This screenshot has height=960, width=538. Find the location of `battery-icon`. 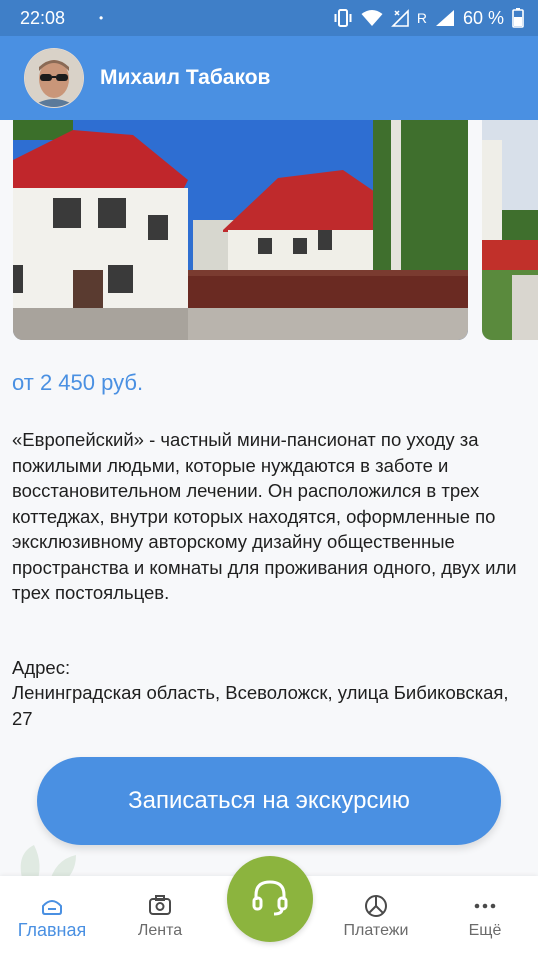

battery-icon is located at coordinates (518, 18).